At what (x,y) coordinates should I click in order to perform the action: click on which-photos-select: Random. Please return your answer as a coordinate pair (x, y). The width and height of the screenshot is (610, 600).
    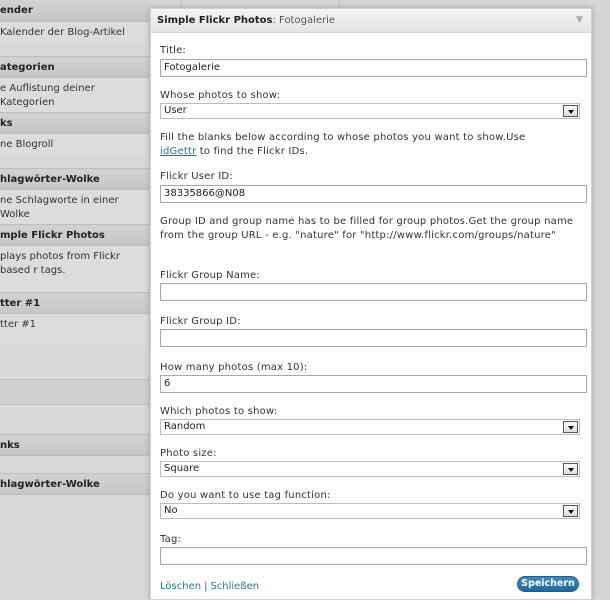
    Looking at the image, I should click on (370, 427).